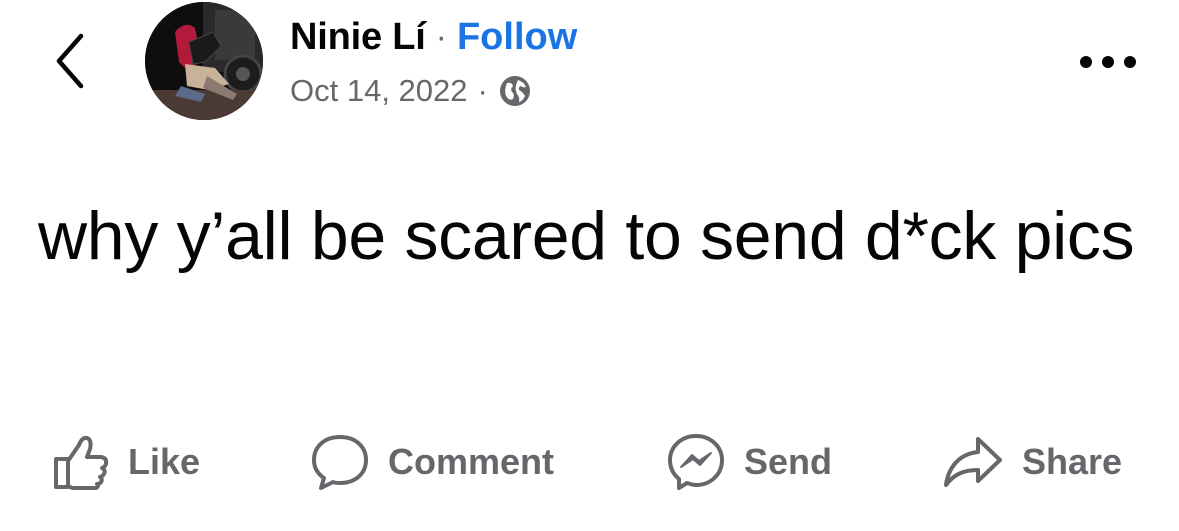 The image size is (1179, 531). I want to click on avatar-image, so click(204, 61).